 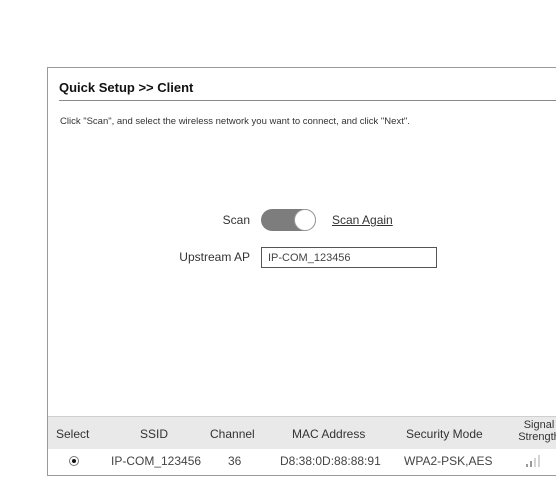 I want to click on upstream-ap-label: Upstream AP, so click(x=214, y=257).